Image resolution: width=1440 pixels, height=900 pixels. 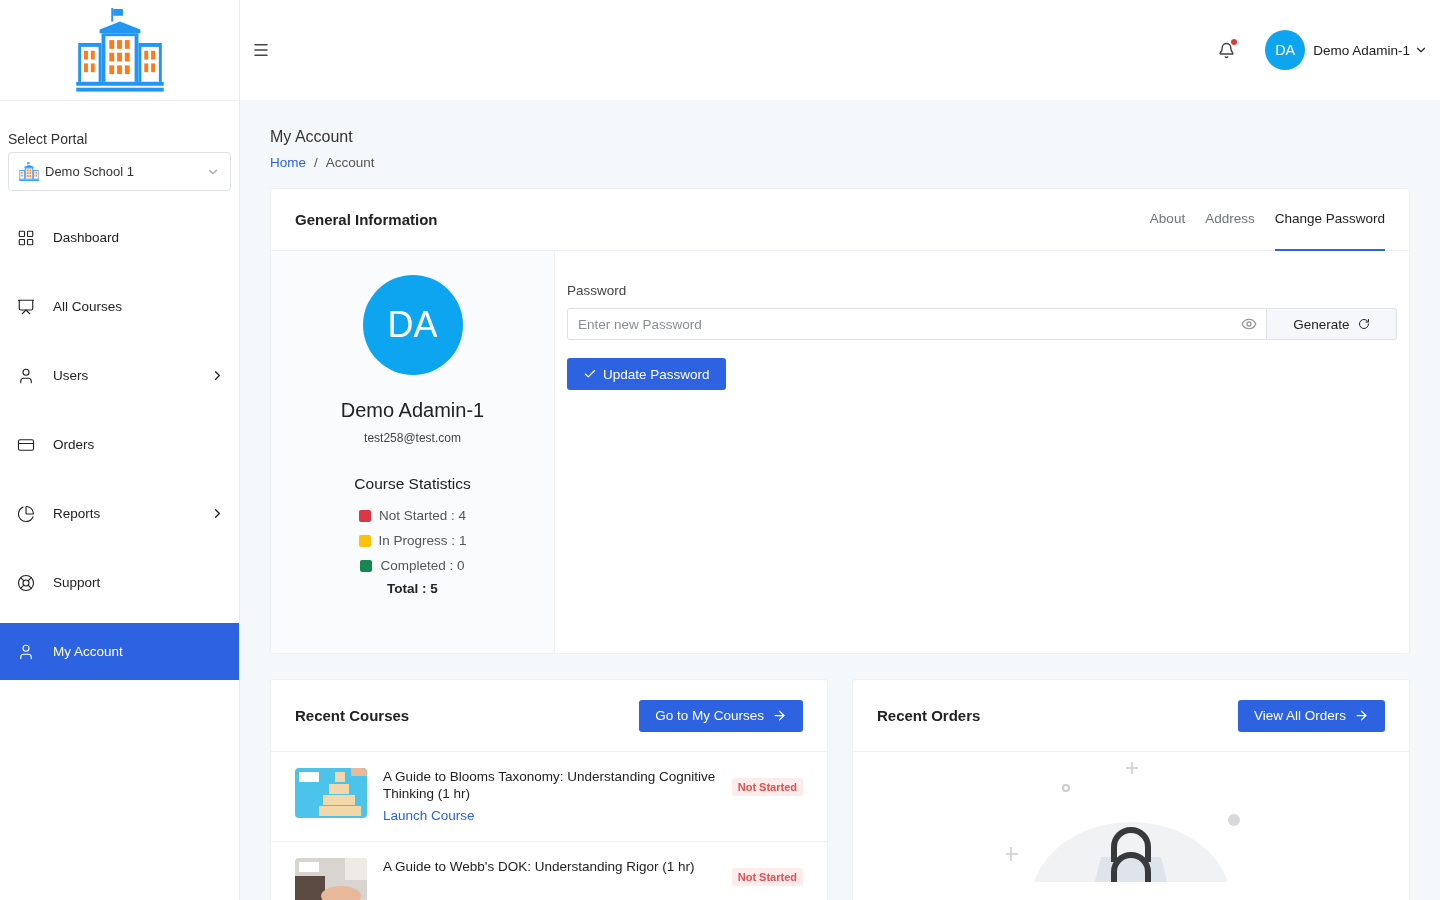 What do you see at coordinates (412, 438) in the screenshot?
I see `profile-email: test258@test.com` at bounding box center [412, 438].